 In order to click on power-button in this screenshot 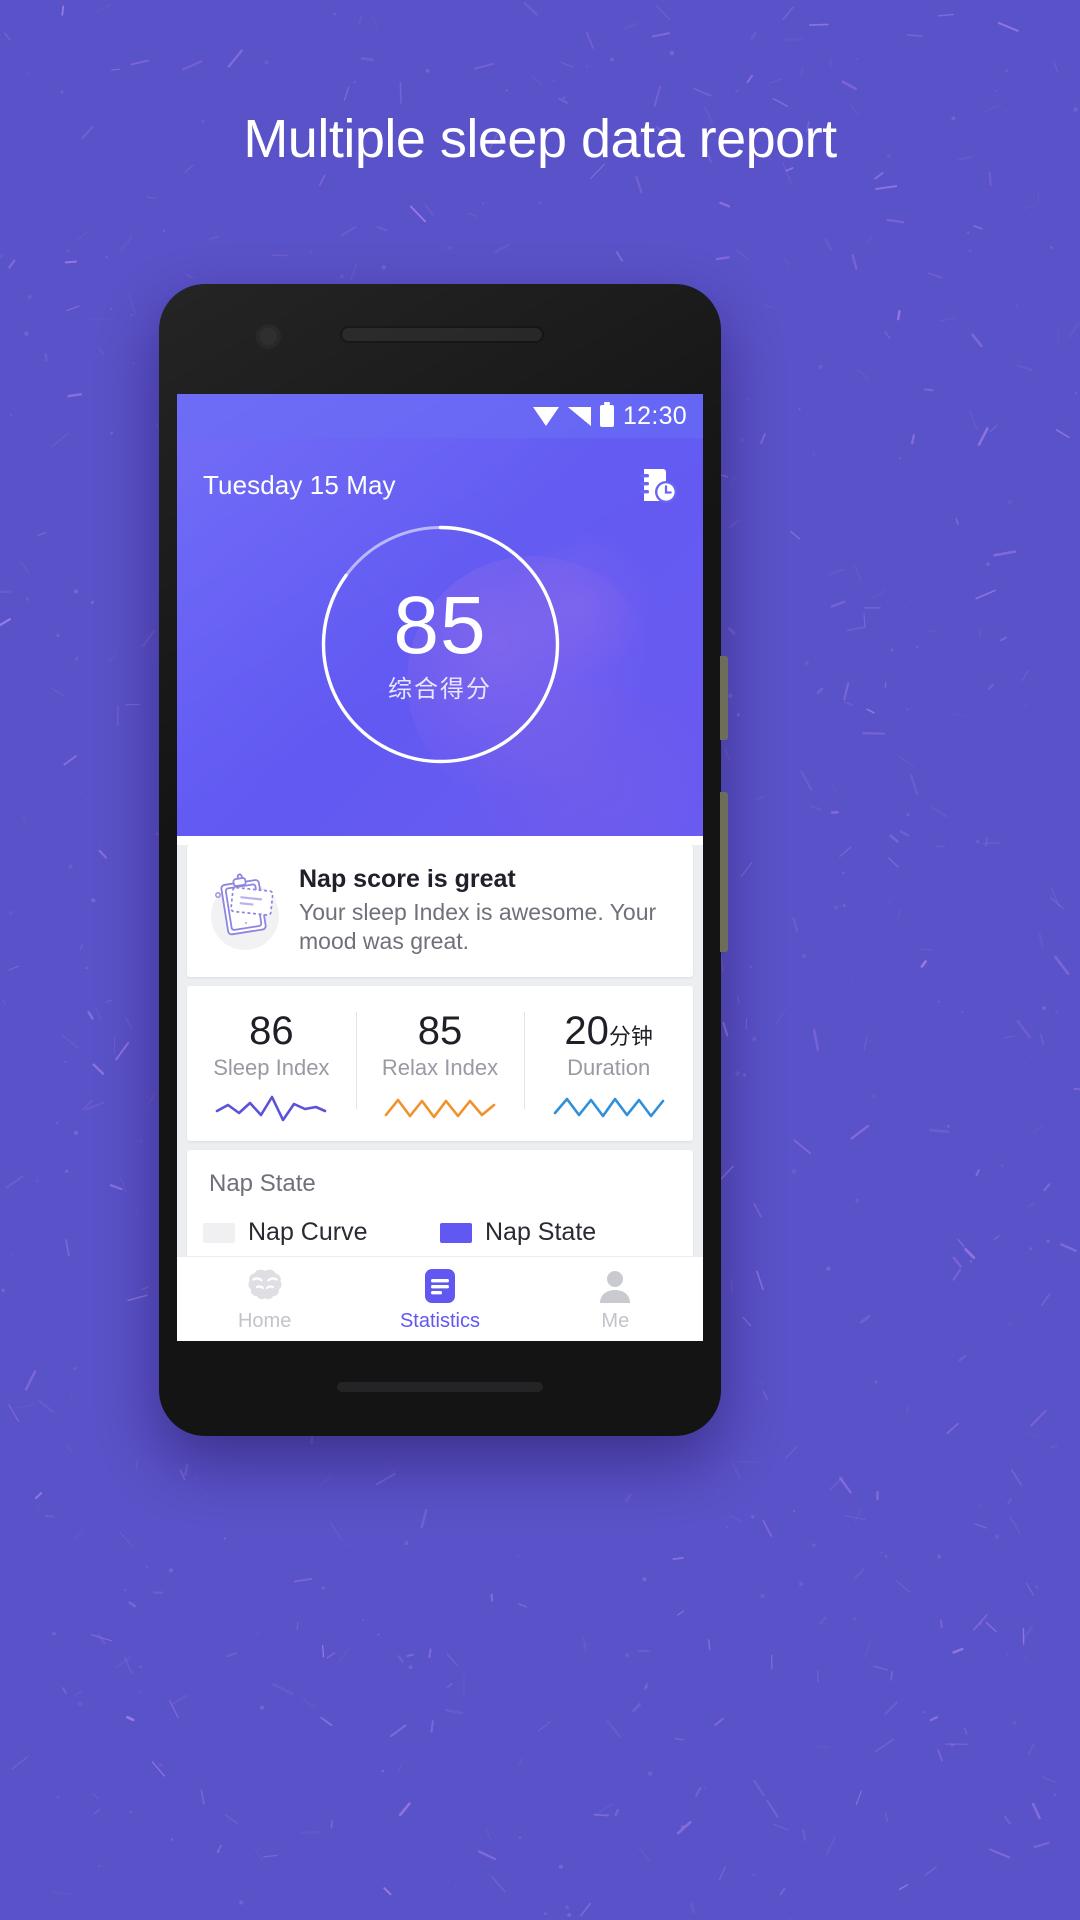, I will do `click(724, 872)`.